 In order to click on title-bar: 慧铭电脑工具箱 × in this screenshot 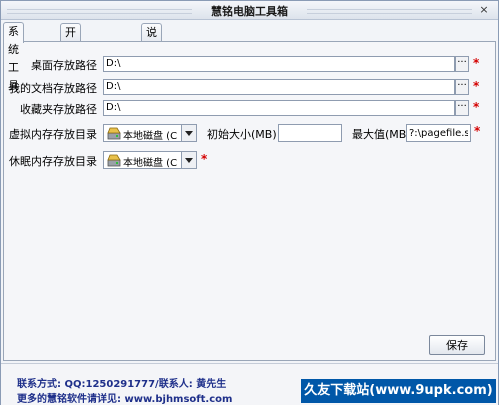, I will do `click(249, 10)`.